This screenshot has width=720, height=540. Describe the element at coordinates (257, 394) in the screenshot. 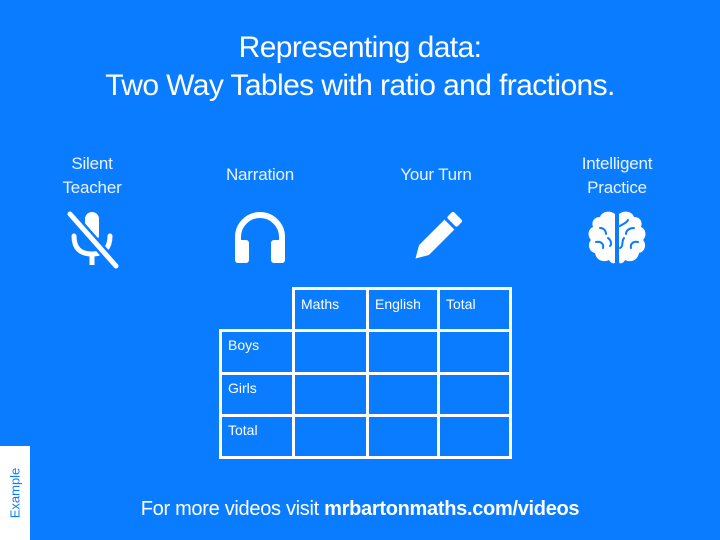

I see `row-header-girls: Girls` at that location.